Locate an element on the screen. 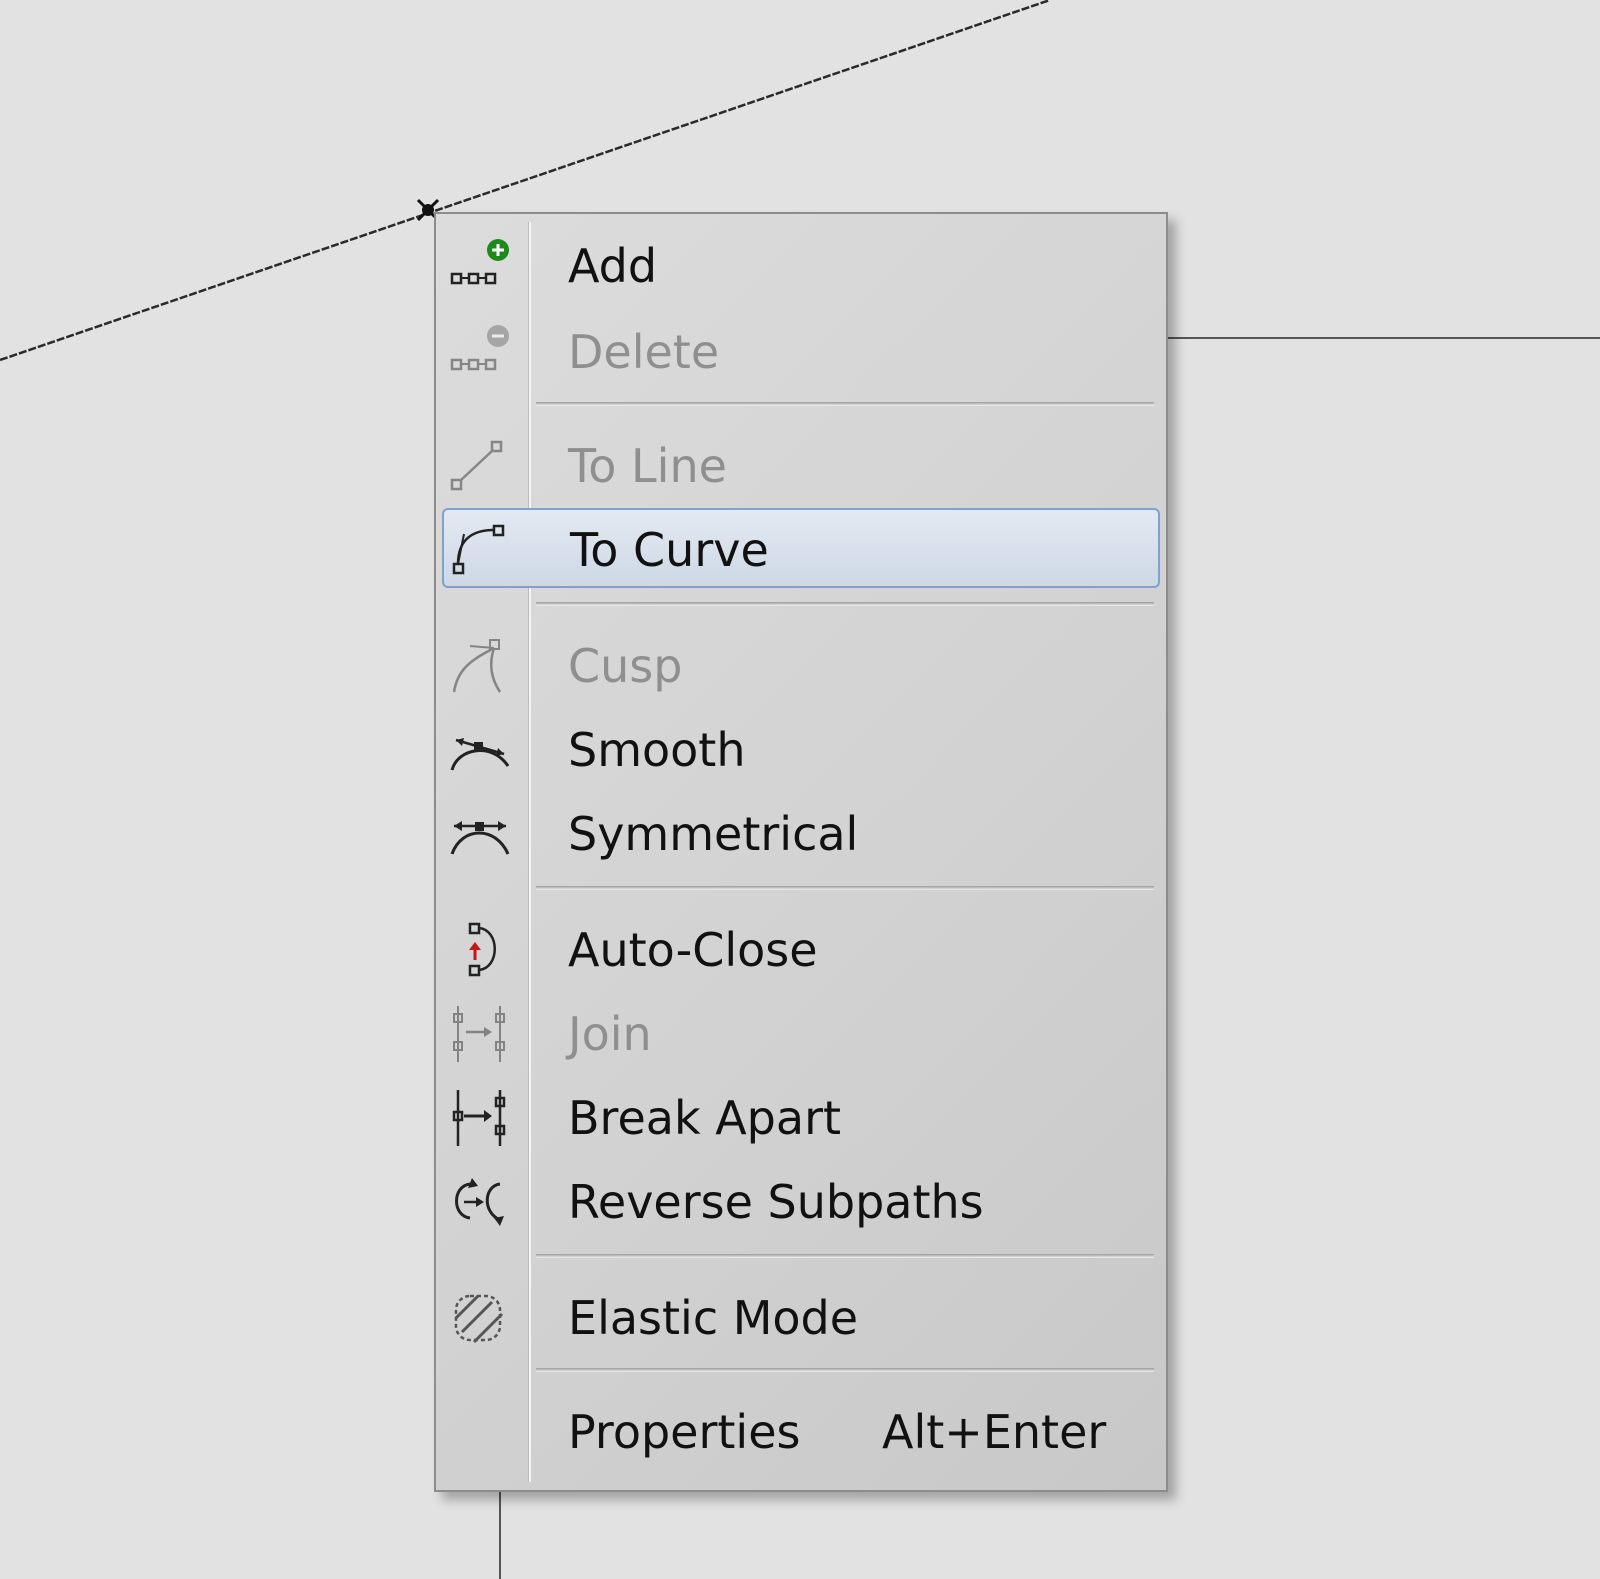  menu-item-label: Properties is located at coordinates (684, 1432).